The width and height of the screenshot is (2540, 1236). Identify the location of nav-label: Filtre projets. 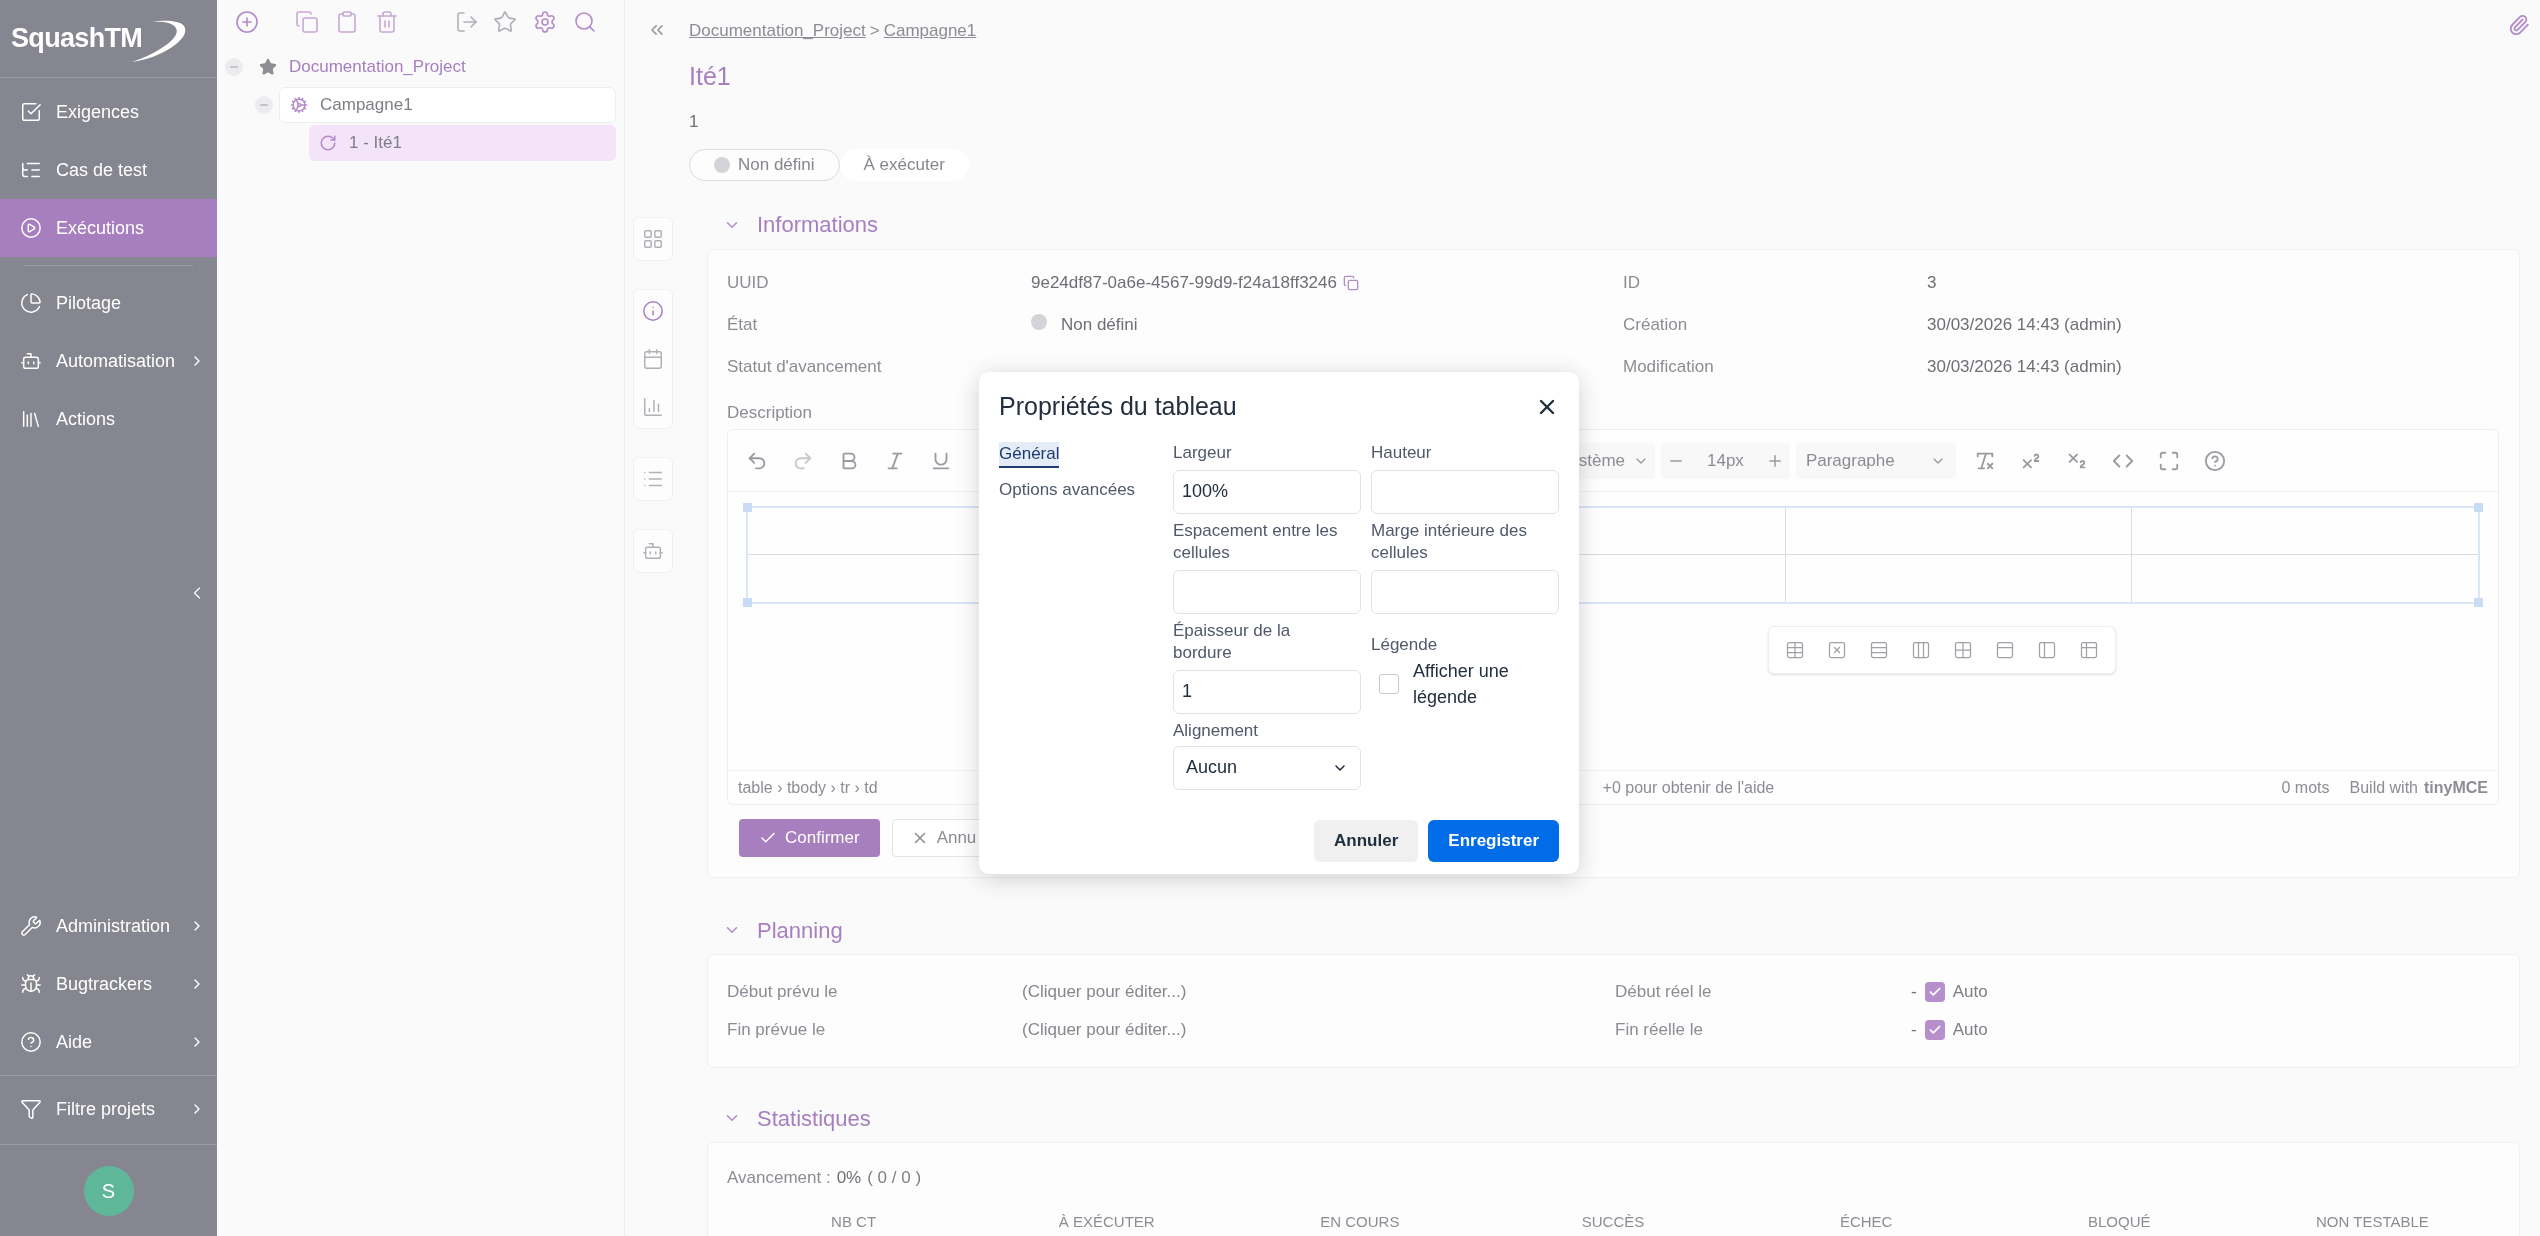
(106, 1109).